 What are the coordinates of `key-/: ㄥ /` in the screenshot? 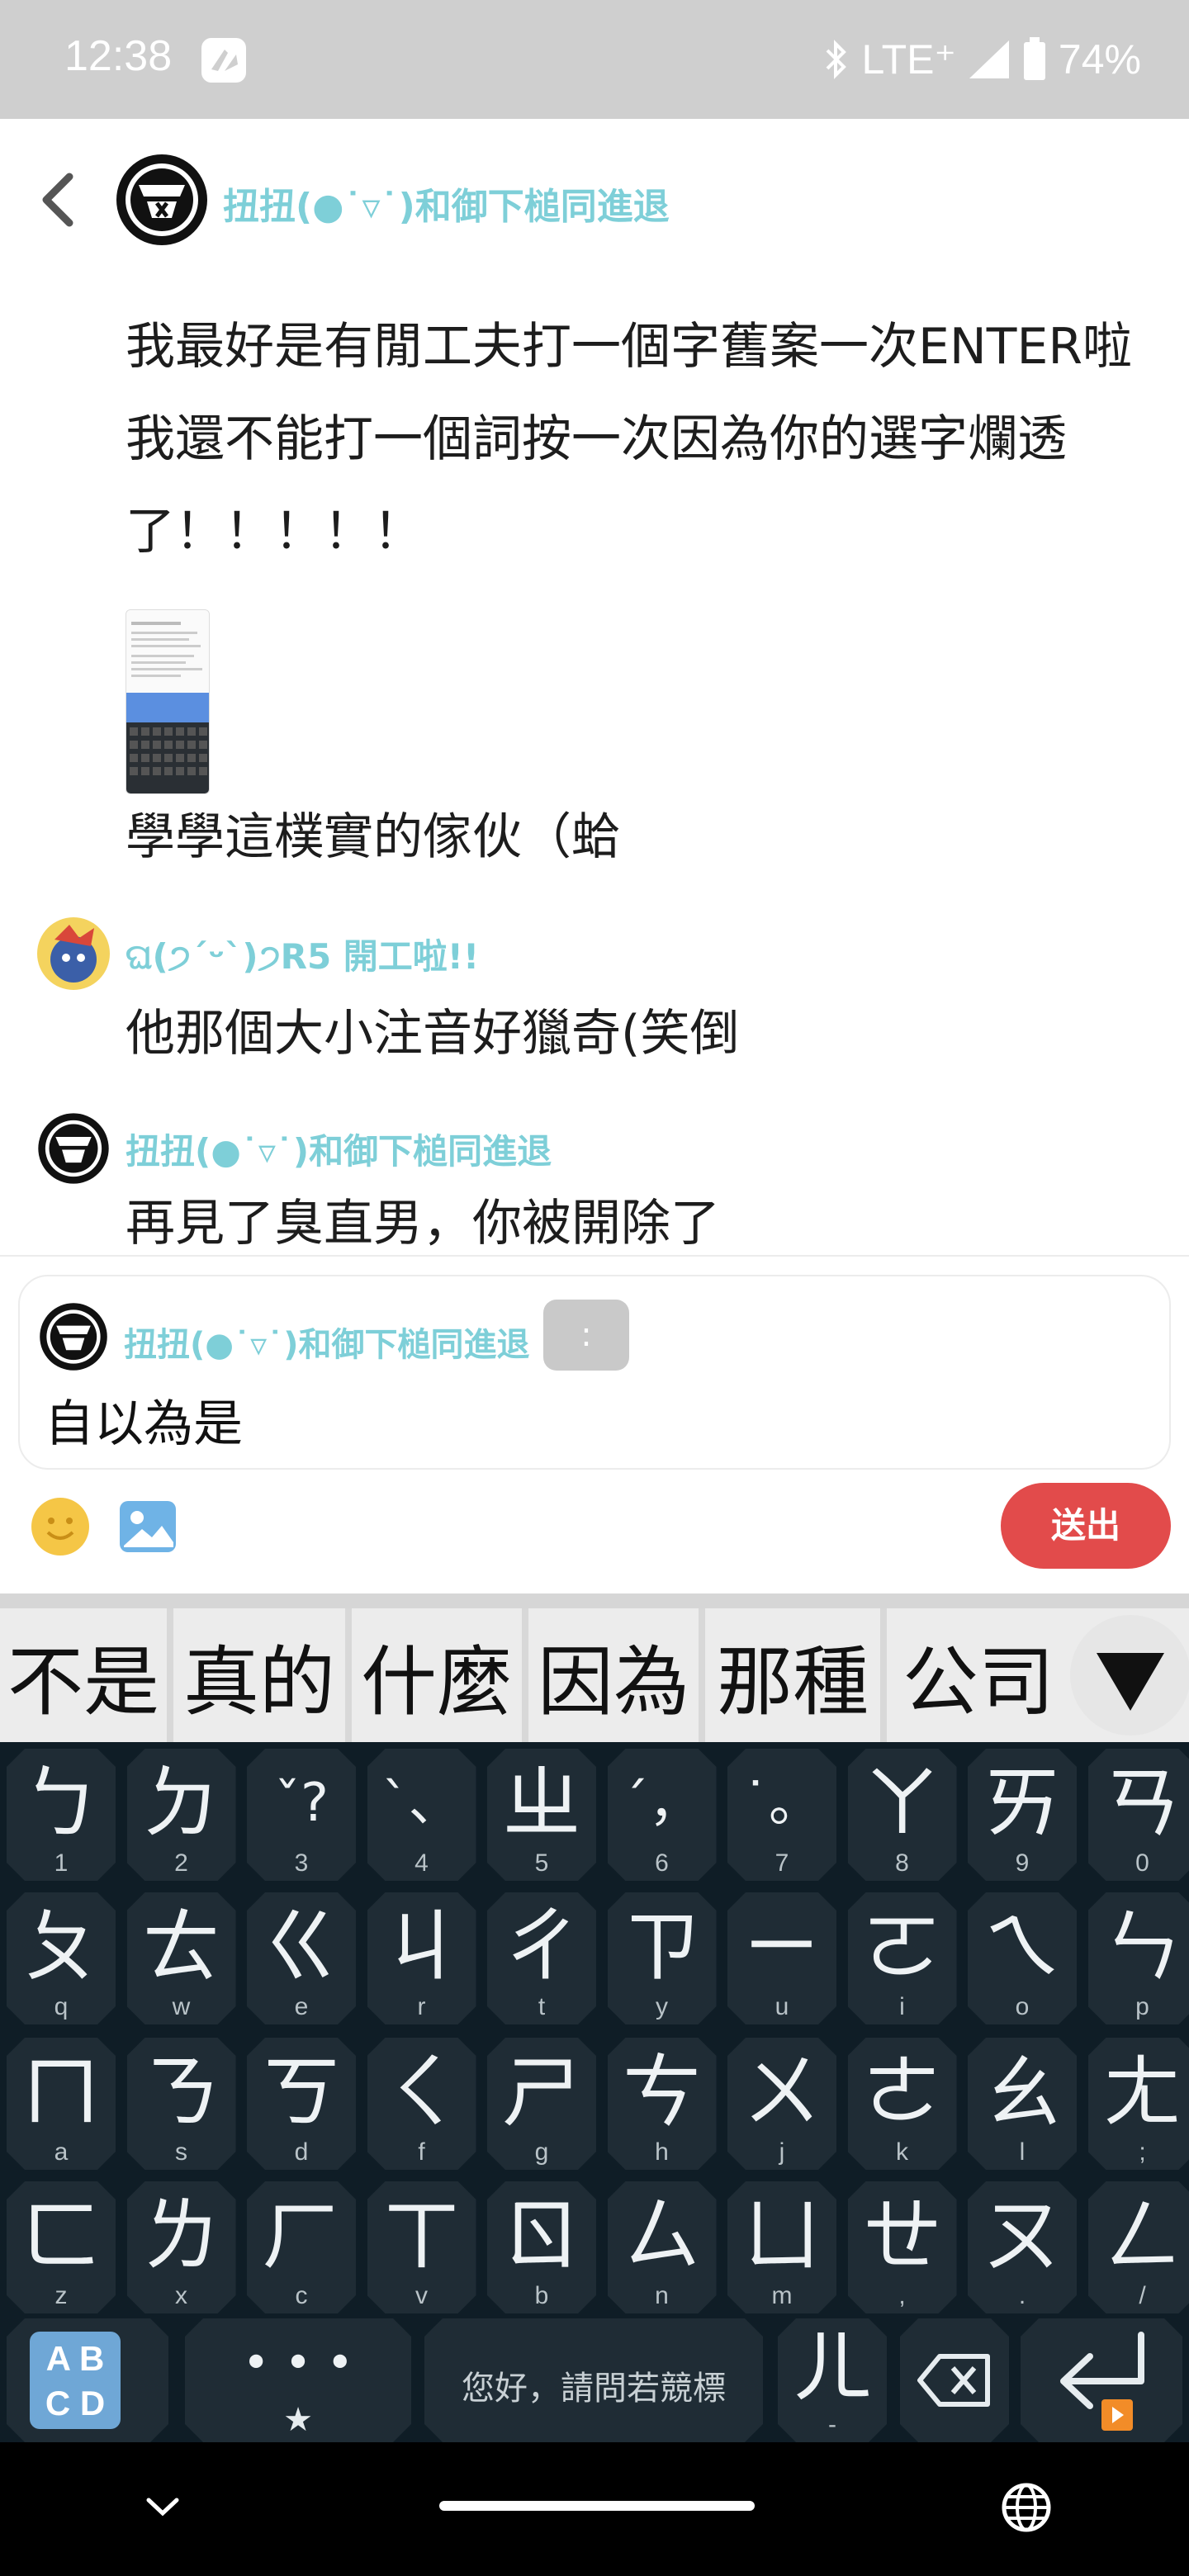 It's located at (1138, 2247).